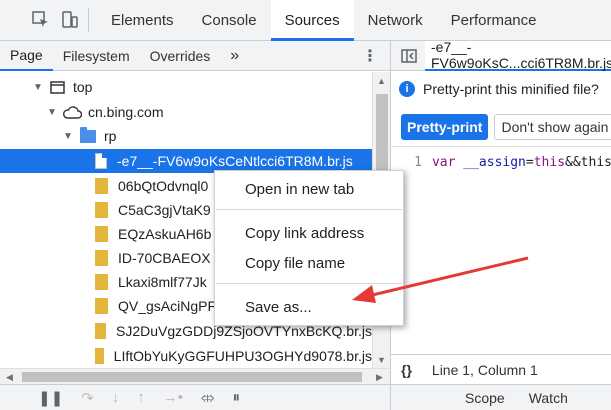 The image size is (611, 410). I want to click on pause-on-exceptions-icon: ⏸, so click(237, 397).